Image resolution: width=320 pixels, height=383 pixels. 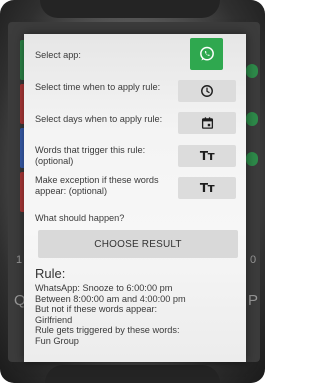 I want to click on rule-summary-line: Rule gets triggered by these words:, so click(x=107, y=330).